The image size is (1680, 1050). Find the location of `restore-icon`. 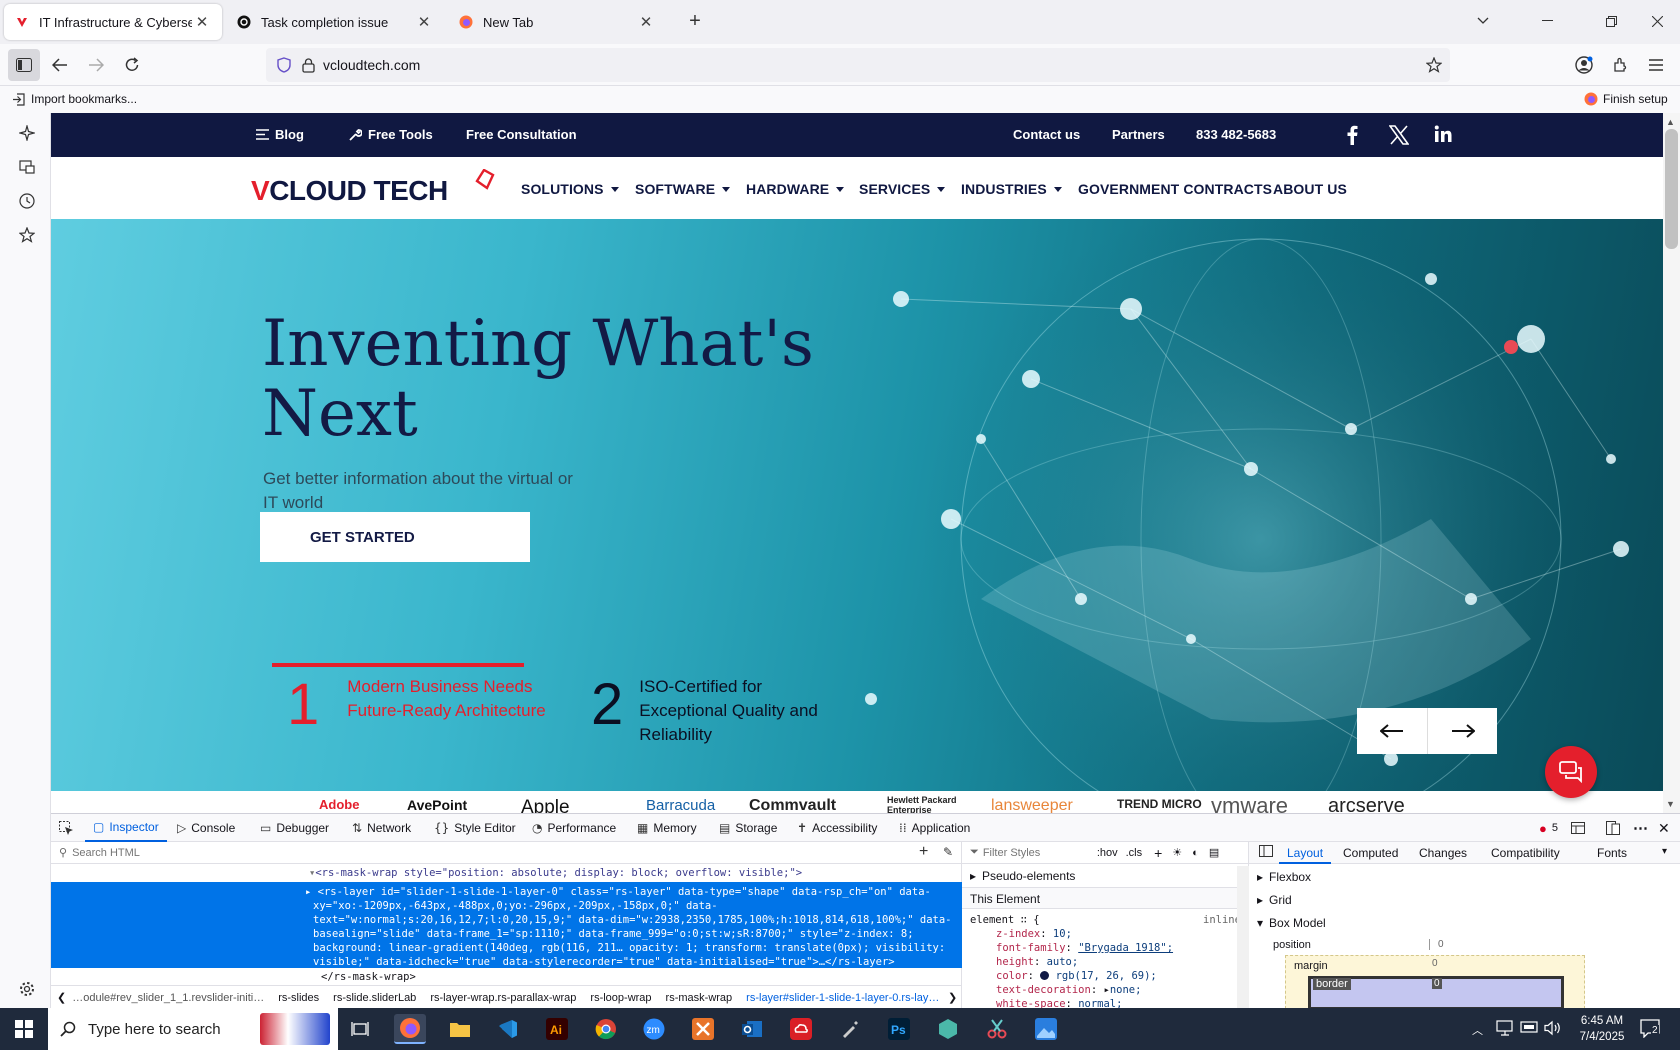

restore-icon is located at coordinates (1611, 21).